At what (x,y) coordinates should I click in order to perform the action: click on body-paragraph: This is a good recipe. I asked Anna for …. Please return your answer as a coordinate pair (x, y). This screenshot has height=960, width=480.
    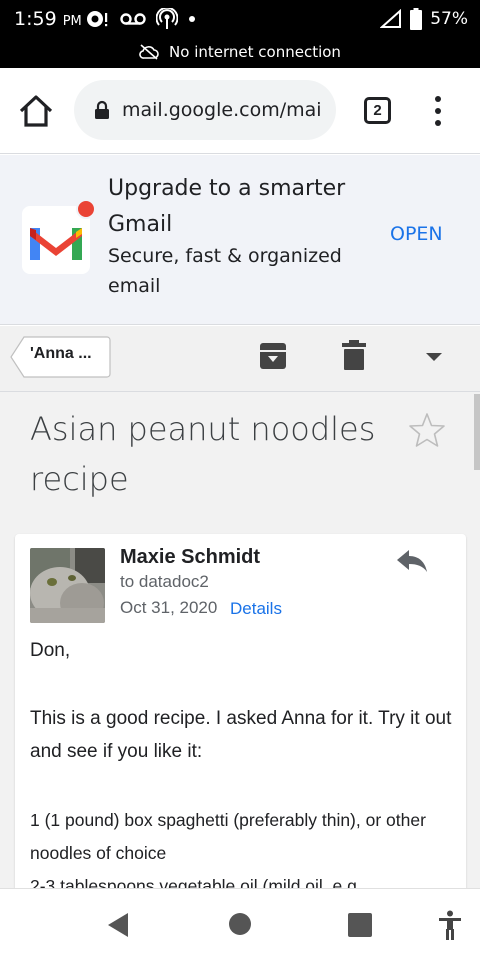
    Looking at the image, I should click on (241, 735).